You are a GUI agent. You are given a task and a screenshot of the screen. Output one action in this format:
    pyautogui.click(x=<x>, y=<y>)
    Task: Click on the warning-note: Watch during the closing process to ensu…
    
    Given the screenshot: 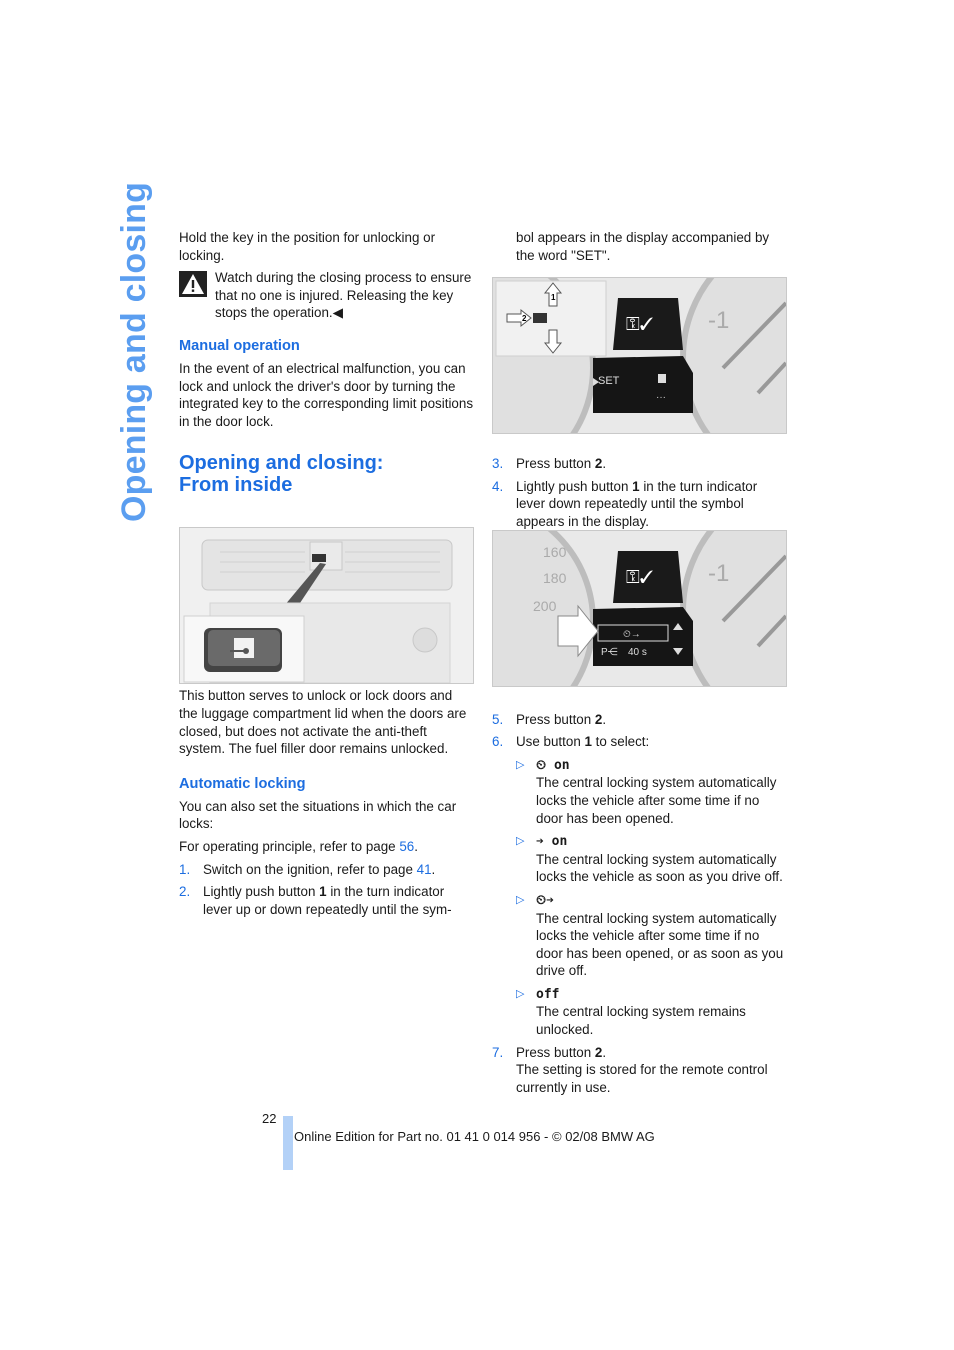 What is the action you would take?
    pyautogui.click(x=326, y=298)
    